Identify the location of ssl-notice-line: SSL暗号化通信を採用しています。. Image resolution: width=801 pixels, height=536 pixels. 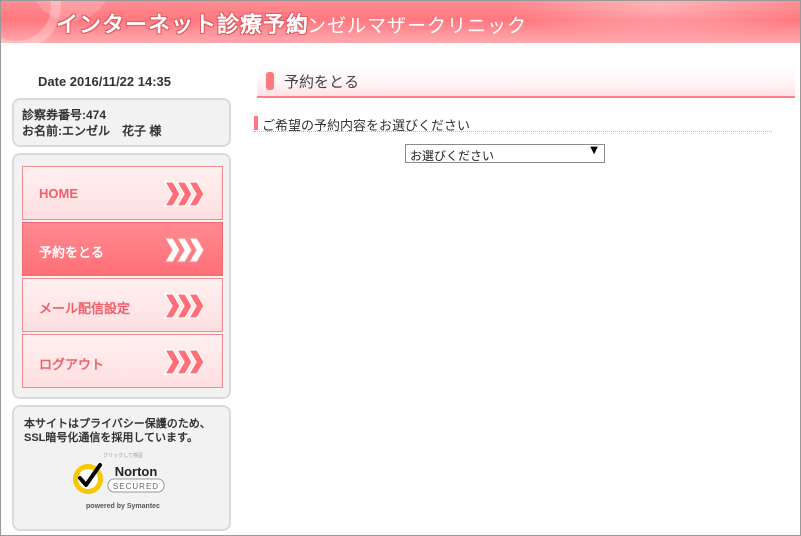
(111, 438).